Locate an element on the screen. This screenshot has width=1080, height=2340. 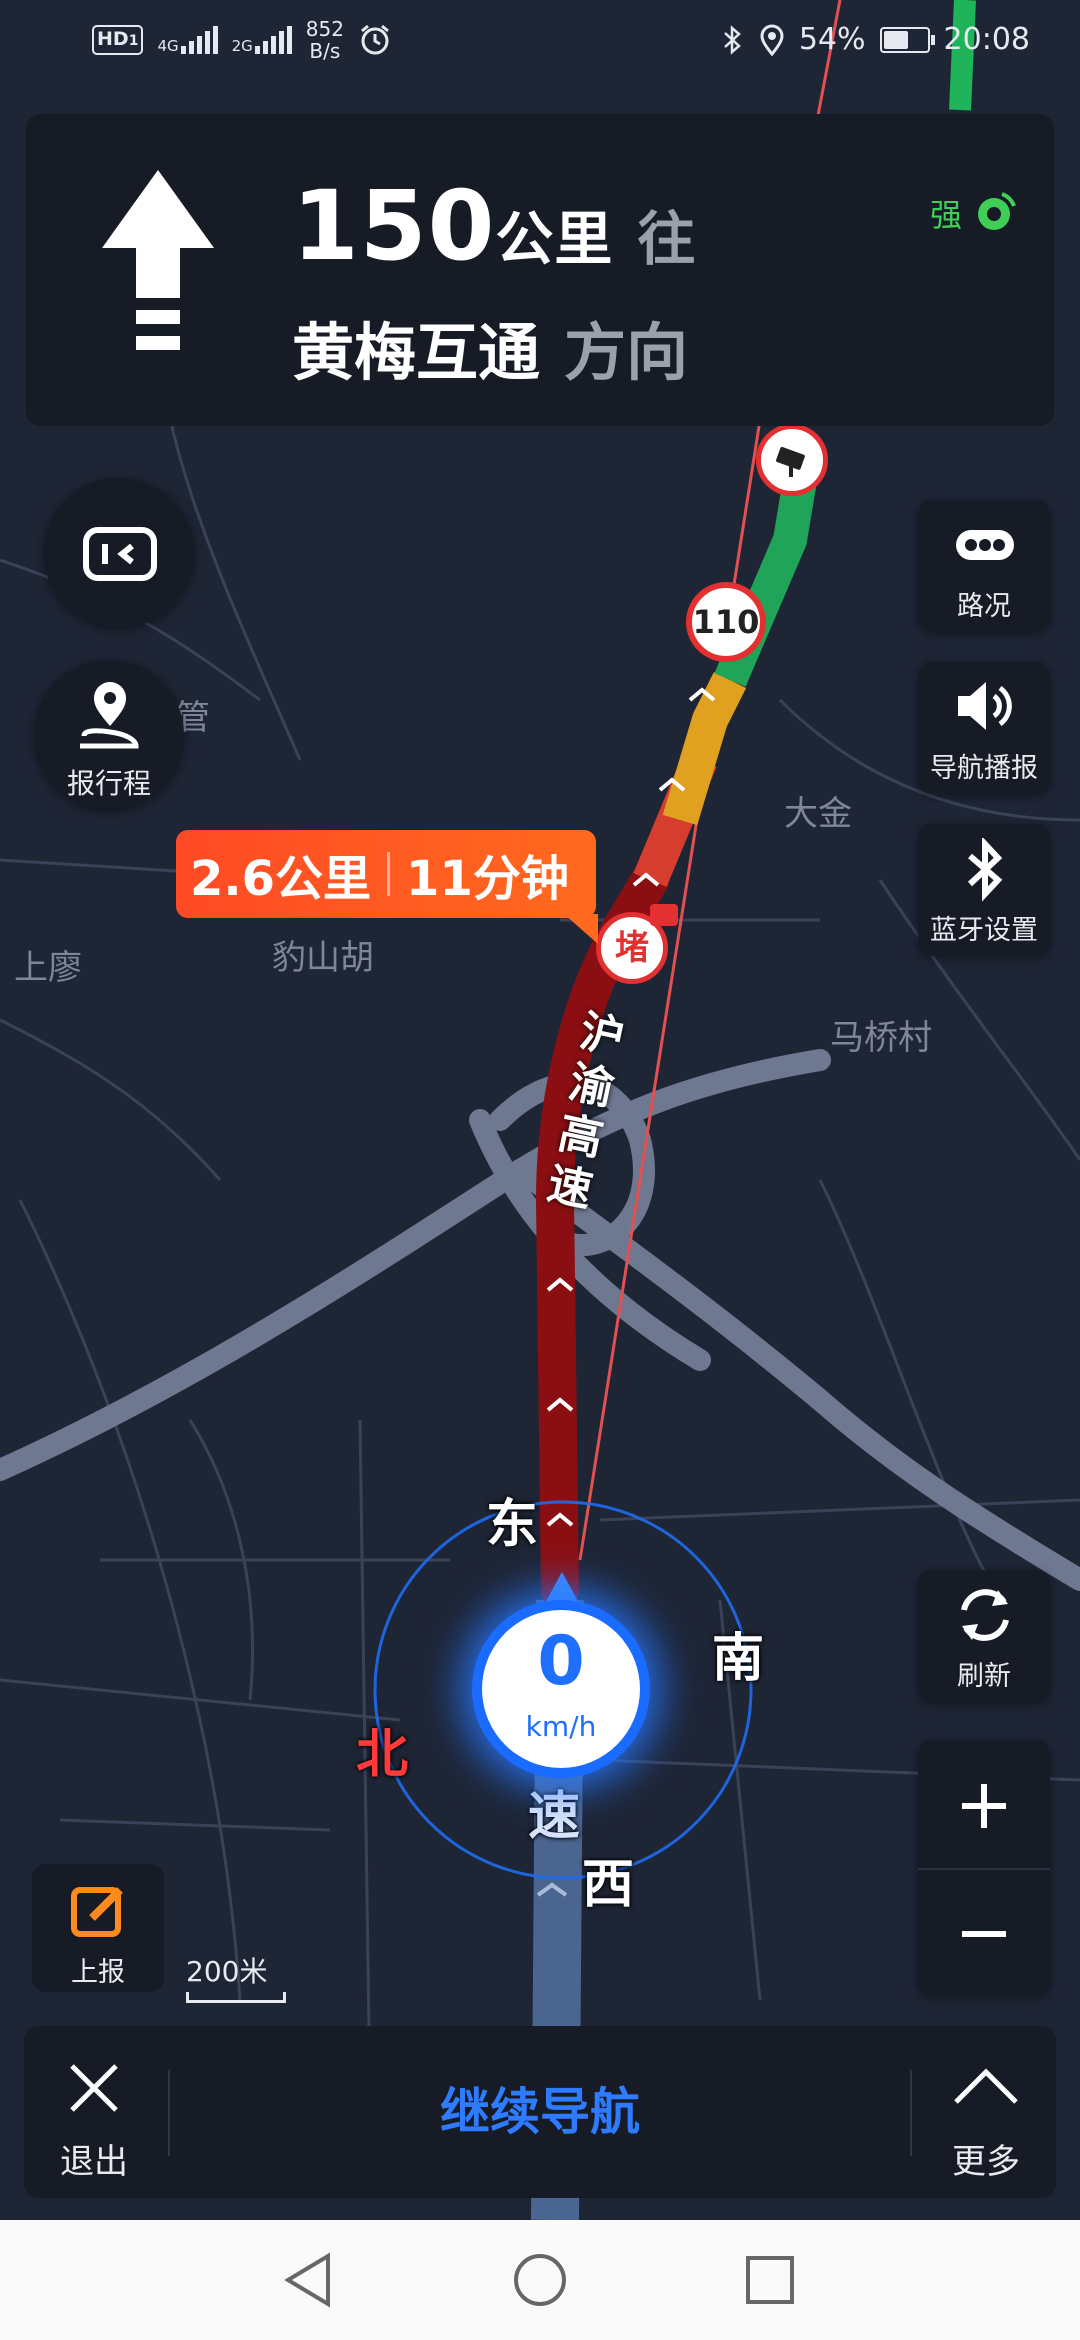
refresh-label: 刷新 is located at coordinates (984, 1676).